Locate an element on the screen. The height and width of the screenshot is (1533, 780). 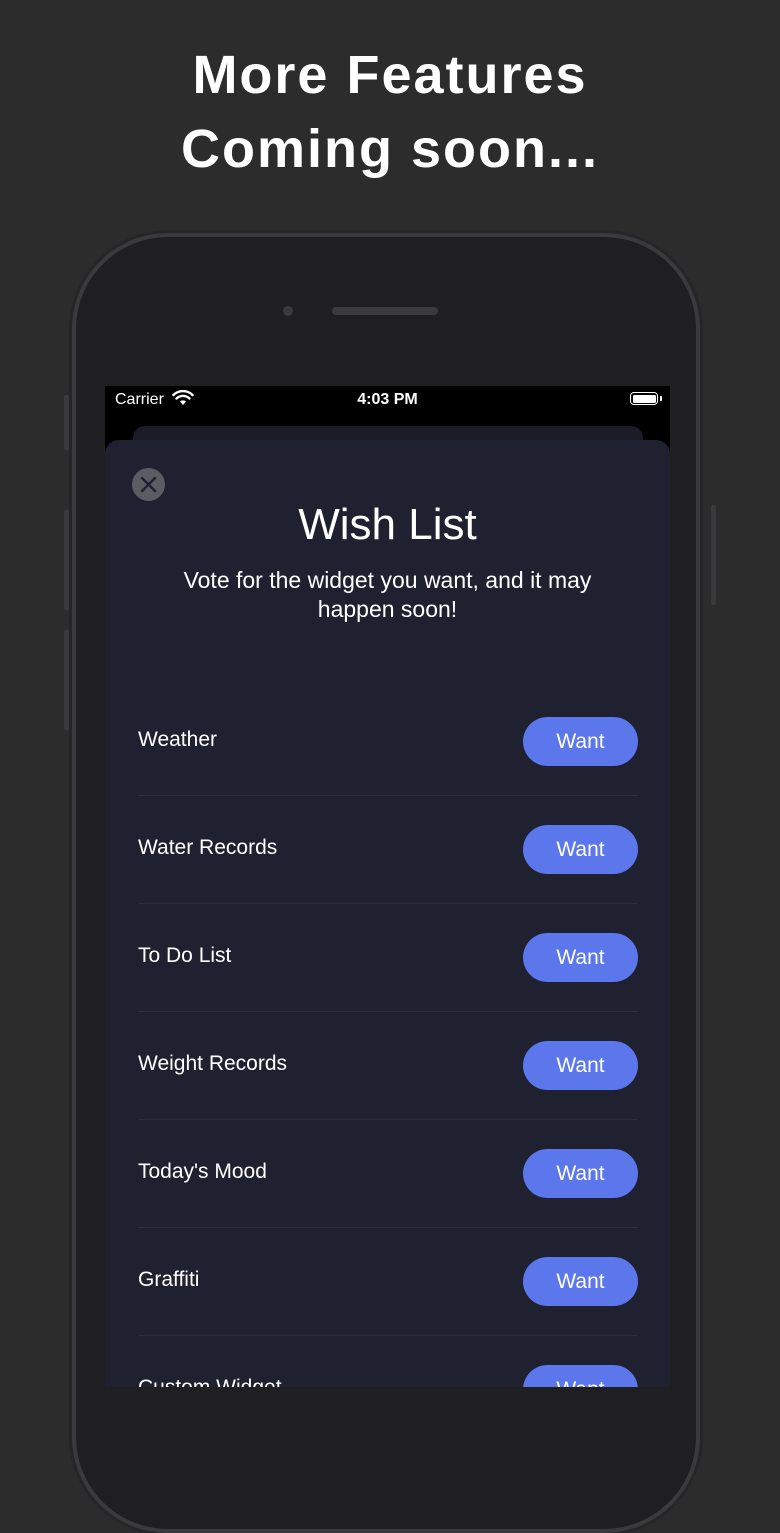
wish-item-label: To Do List is located at coordinates (185, 955).